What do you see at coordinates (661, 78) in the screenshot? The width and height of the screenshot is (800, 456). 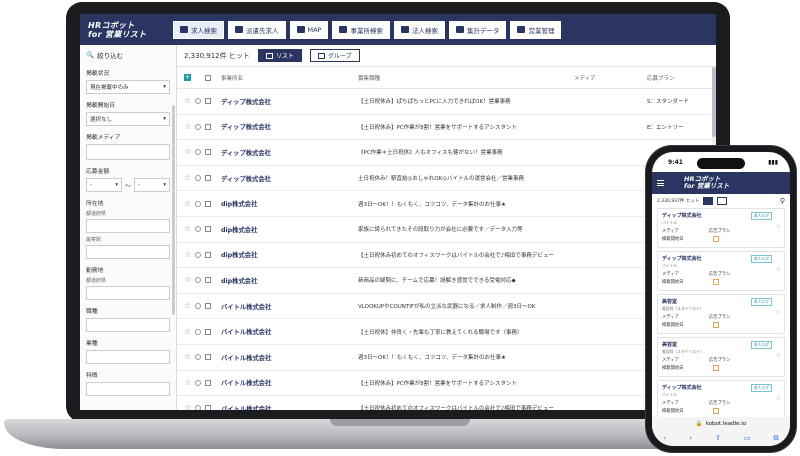 I see `col-header-plan: 応募プラン` at bounding box center [661, 78].